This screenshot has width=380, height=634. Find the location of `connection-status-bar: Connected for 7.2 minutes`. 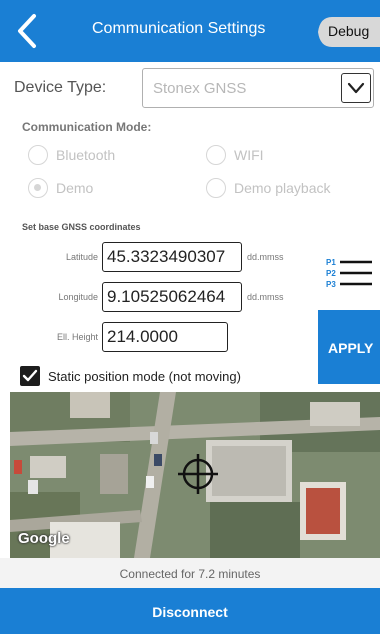

connection-status-bar: Connected for 7.2 minutes is located at coordinates (190, 573).